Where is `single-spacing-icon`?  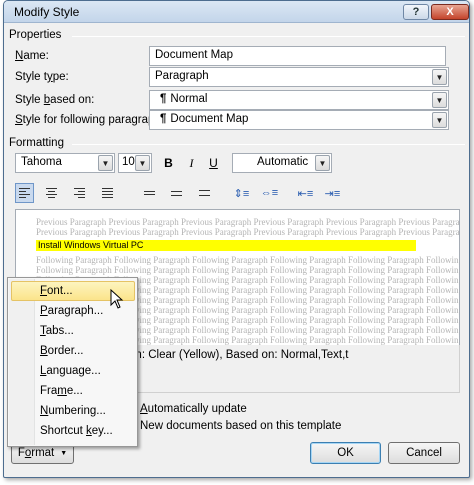 single-spacing-icon is located at coordinates (149, 193).